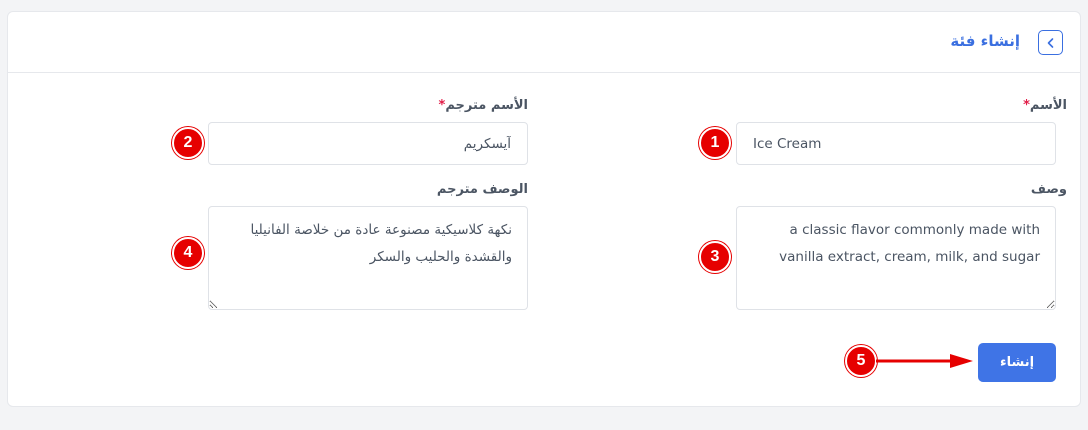 This screenshot has height=430, width=1088. Describe the element at coordinates (544, 42) in the screenshot. I see `card-header: إنشاء فئة` at that location.